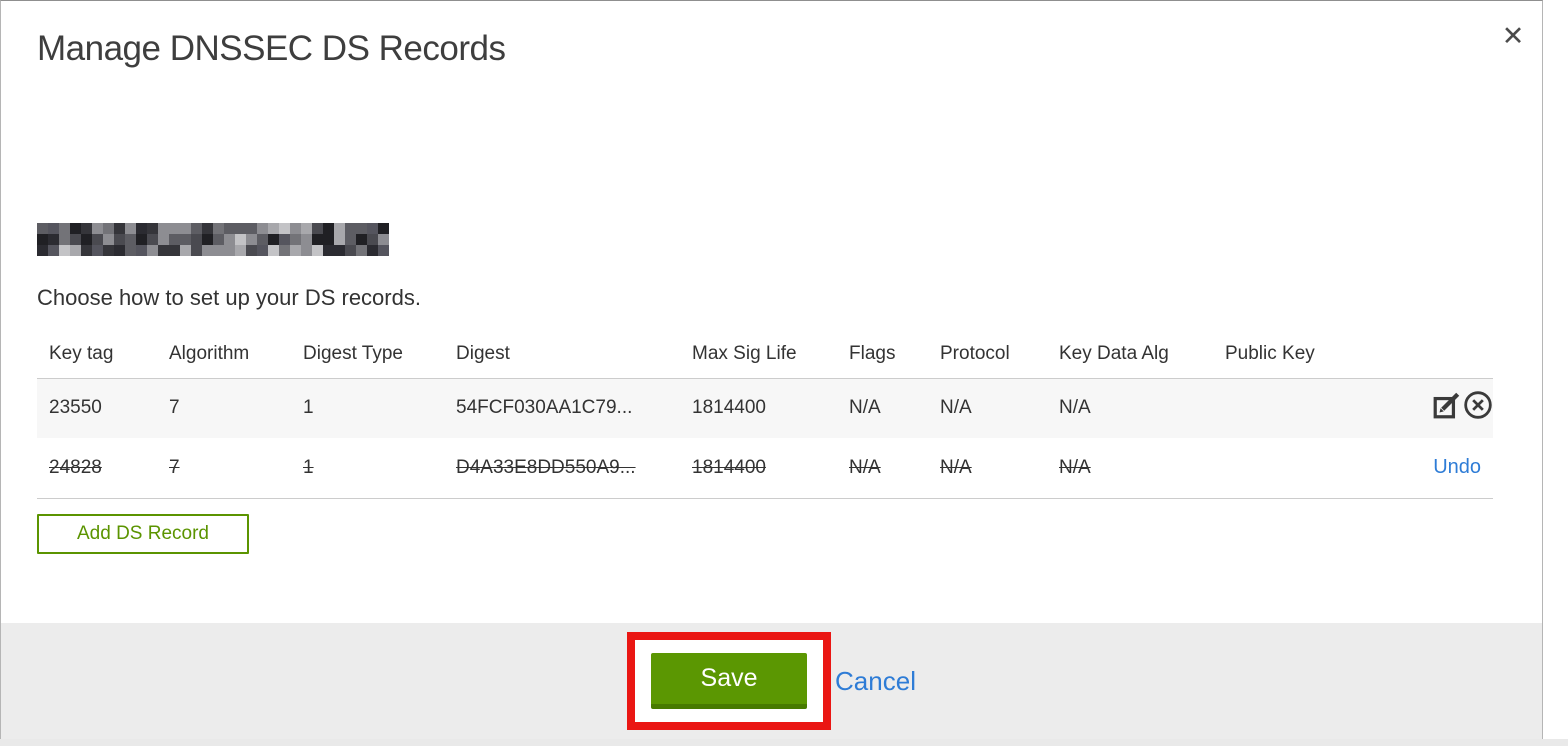 This screenshot has height=746, width=1568. I want to click on row-actions: Undo, so click(1421, 468).